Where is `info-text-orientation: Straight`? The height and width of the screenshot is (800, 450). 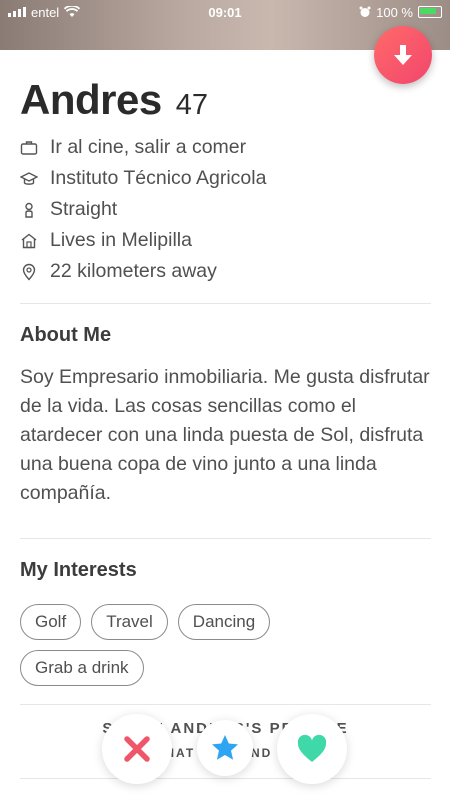
info-text-orientation: Straight is located at coordinates (84, 209).